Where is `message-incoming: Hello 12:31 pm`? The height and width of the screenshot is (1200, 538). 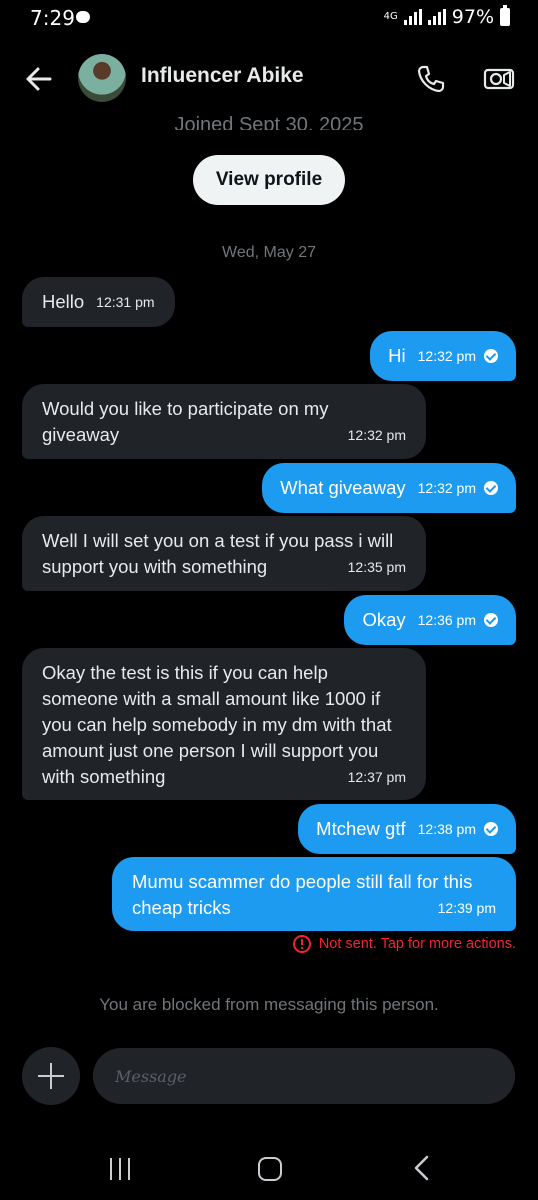 message-incoming: Hello 12:31 pm is located at coordinates (98, 302).